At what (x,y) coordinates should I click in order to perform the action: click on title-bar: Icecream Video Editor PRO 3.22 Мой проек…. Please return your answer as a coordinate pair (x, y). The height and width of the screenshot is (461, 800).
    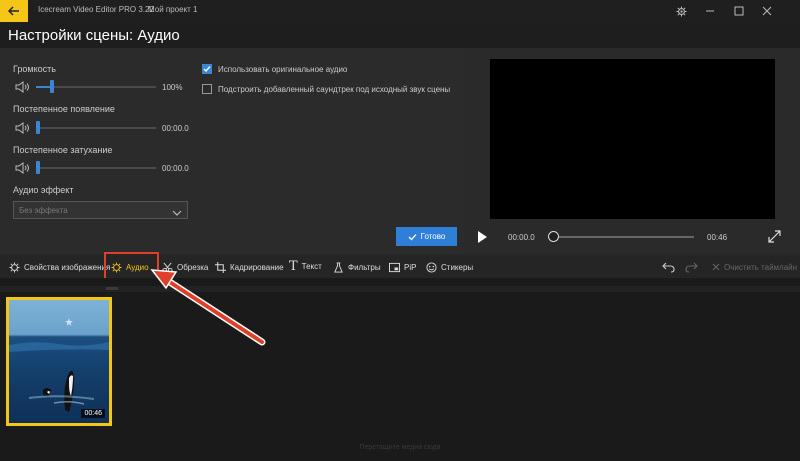
    Looking at the image, I should click on (400, 11).